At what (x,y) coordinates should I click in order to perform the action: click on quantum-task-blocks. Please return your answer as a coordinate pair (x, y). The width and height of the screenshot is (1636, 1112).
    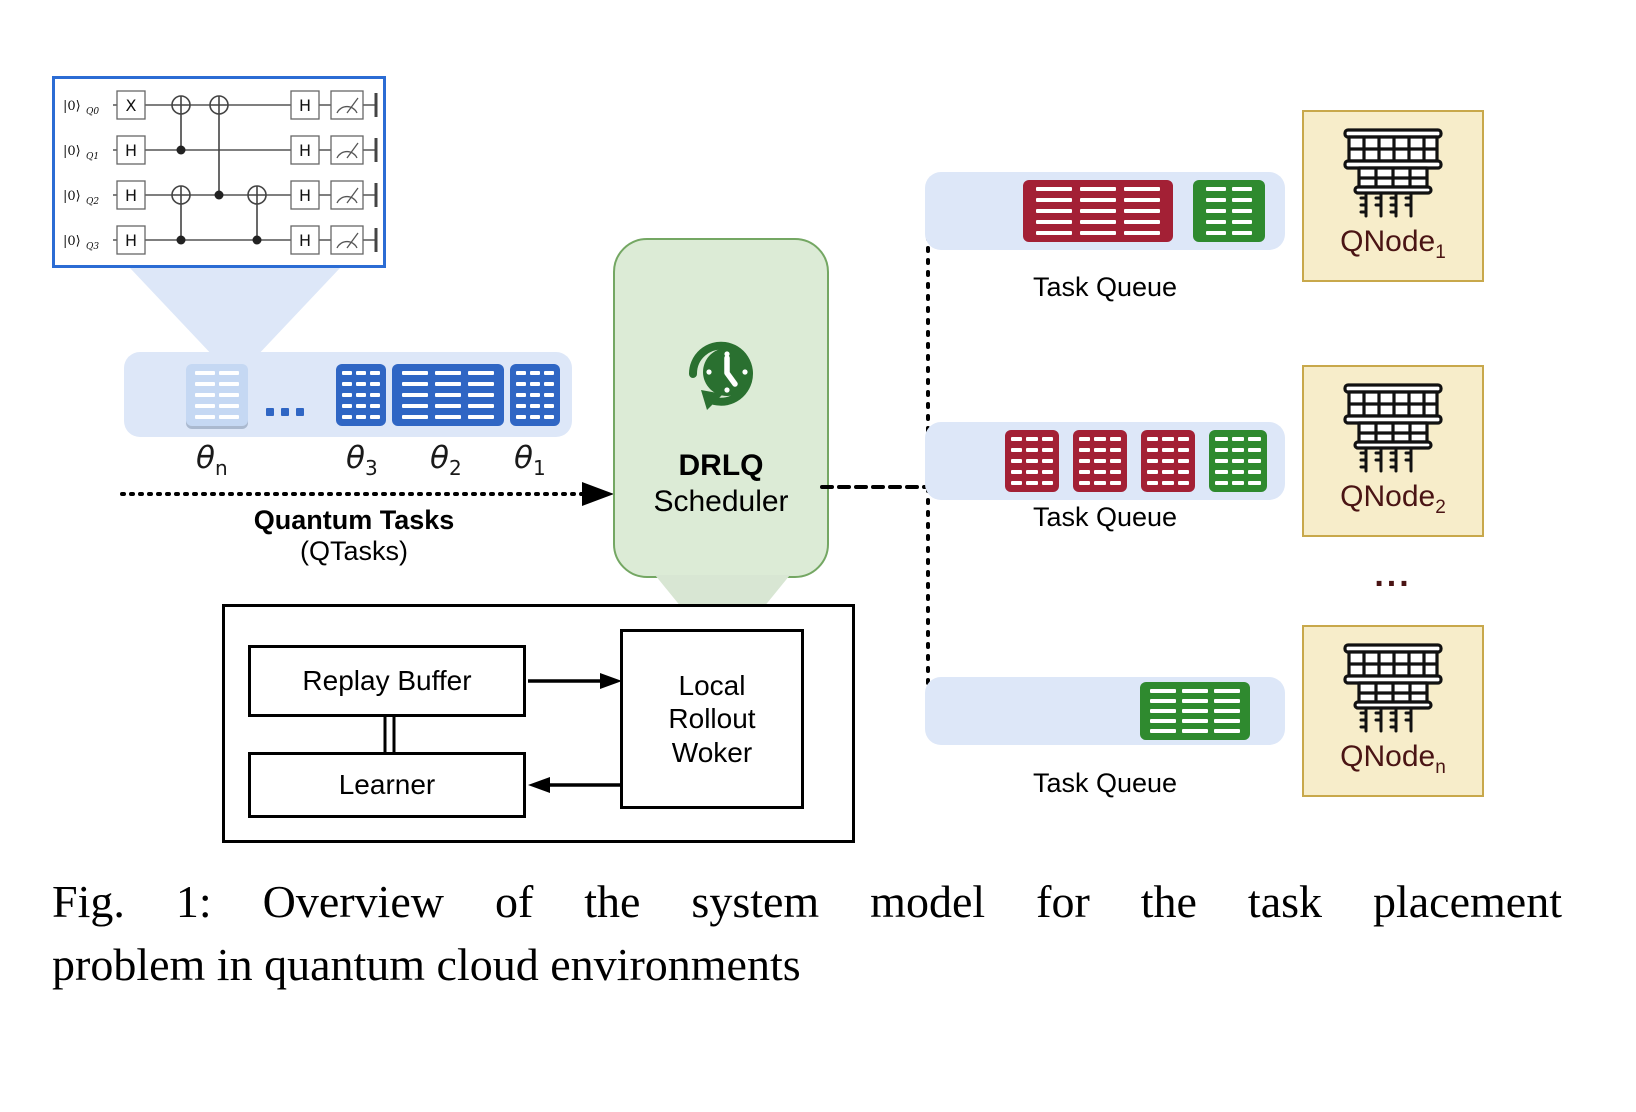
    Looking at the image, I should click on (348, 394).